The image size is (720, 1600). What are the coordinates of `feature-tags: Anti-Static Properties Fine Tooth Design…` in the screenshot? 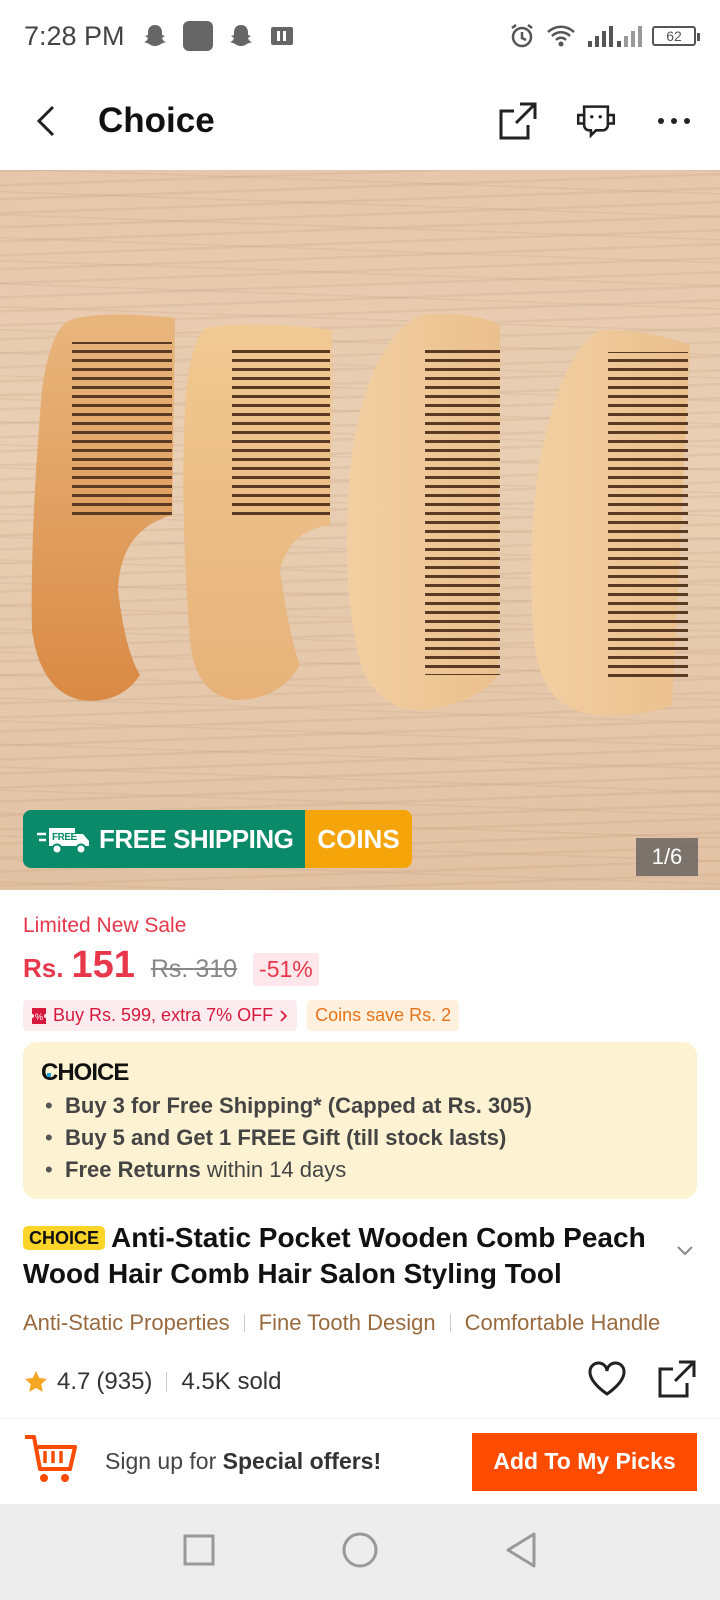 It's located at (360, 1323).